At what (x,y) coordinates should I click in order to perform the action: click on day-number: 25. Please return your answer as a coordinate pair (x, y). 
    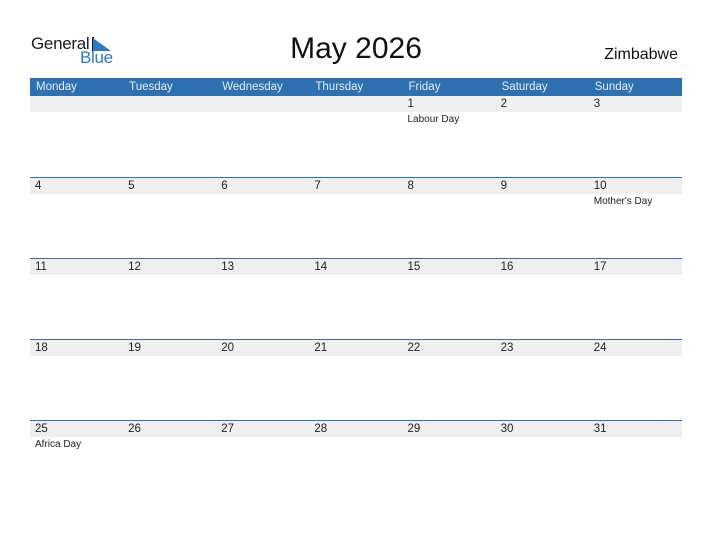
    Looking at the image, I should click on (41, 429).